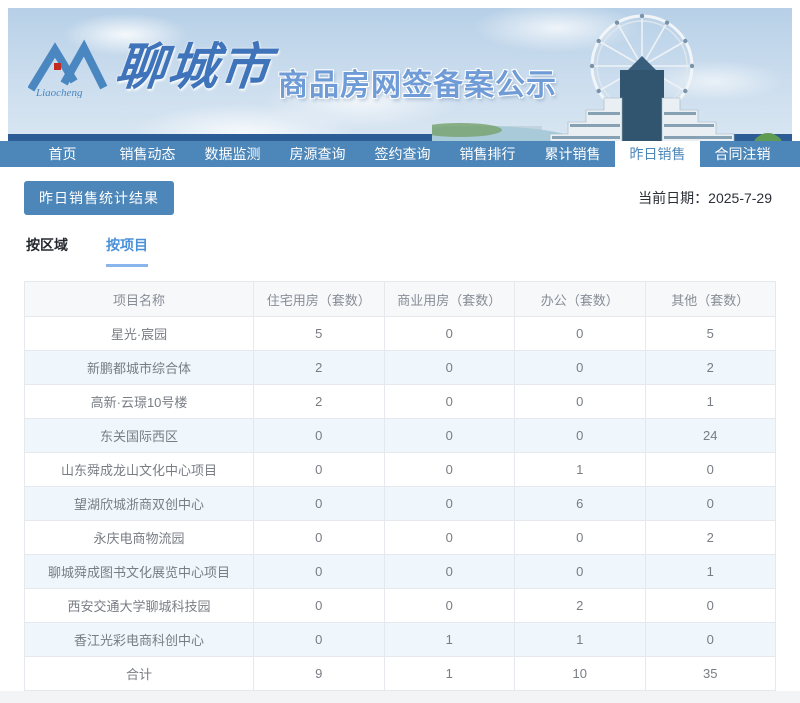 The height and width of the screenshot is (703, 800). I want to click on col-header-other: 其他（套数）, so click(710, 299).